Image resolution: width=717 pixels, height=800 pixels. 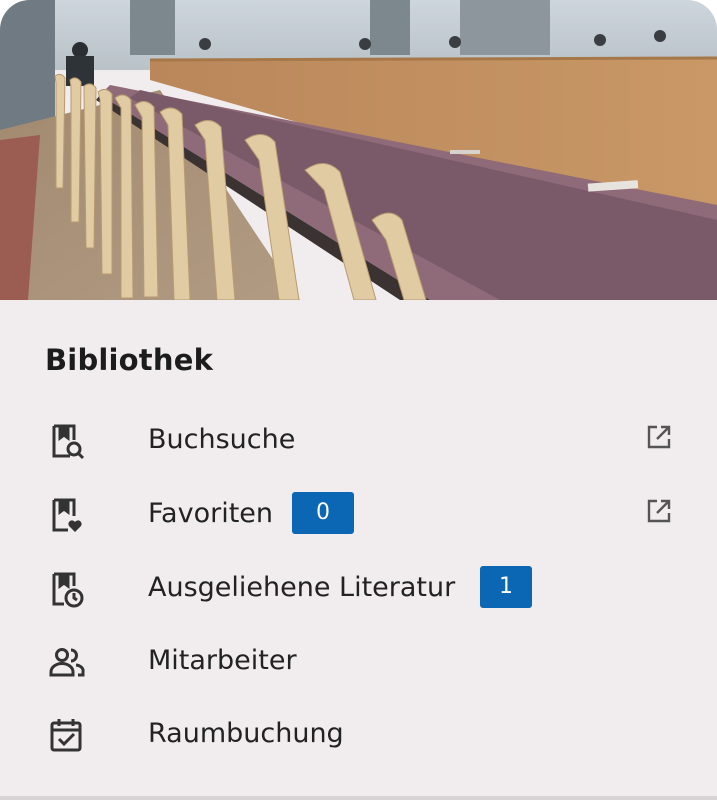 I want to click on calendar-check-icon, so click(x=67, y=735).